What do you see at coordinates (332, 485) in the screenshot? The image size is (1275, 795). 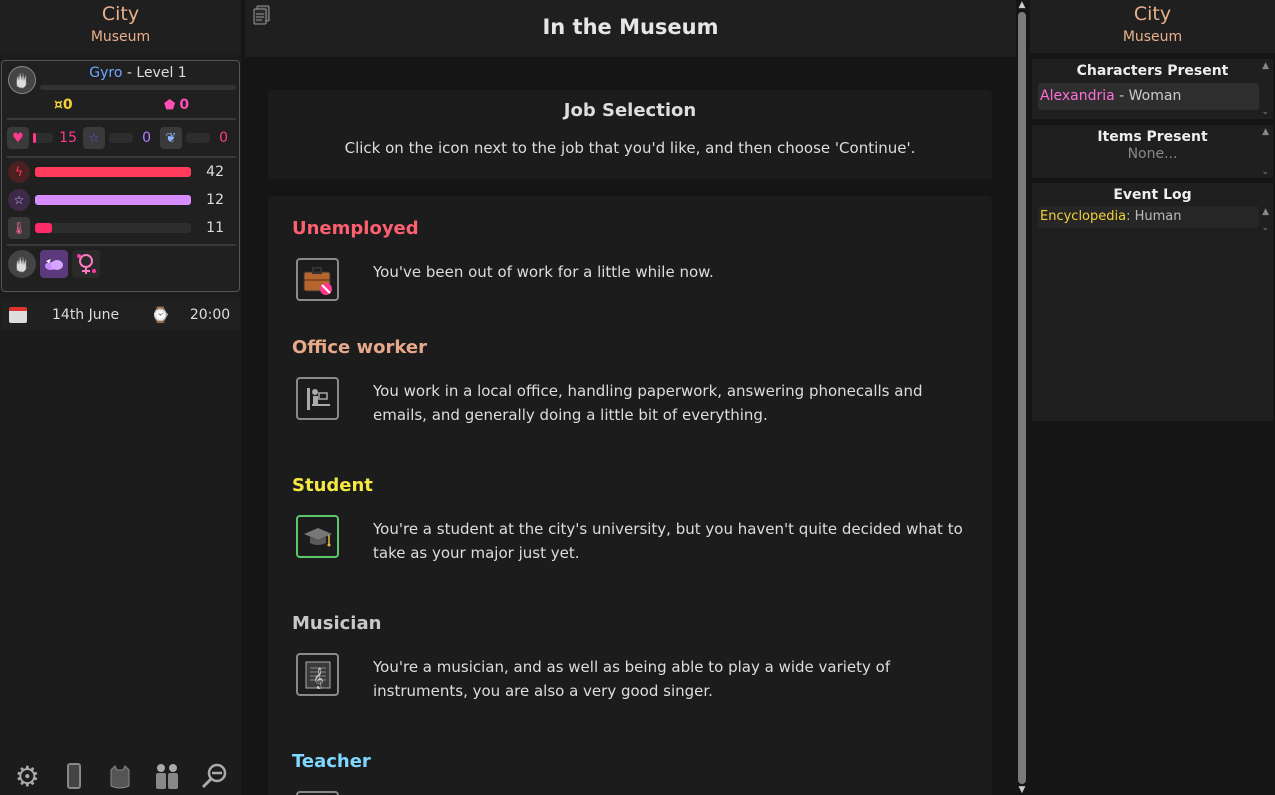 I see `job-name: Student` at bounding box center [332, 485].